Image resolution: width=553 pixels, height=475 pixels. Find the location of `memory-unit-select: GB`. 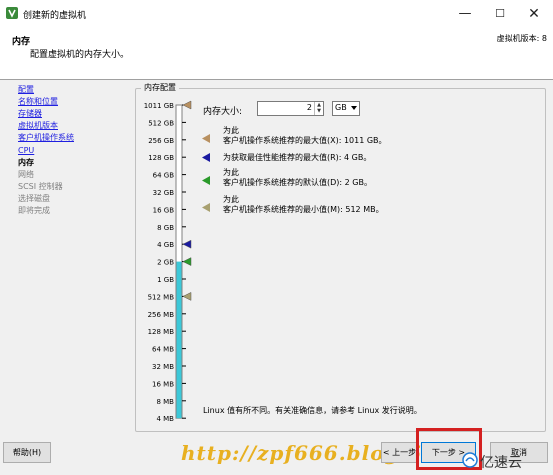

memory-unit-select: GB is located at coordinates (346, 108).